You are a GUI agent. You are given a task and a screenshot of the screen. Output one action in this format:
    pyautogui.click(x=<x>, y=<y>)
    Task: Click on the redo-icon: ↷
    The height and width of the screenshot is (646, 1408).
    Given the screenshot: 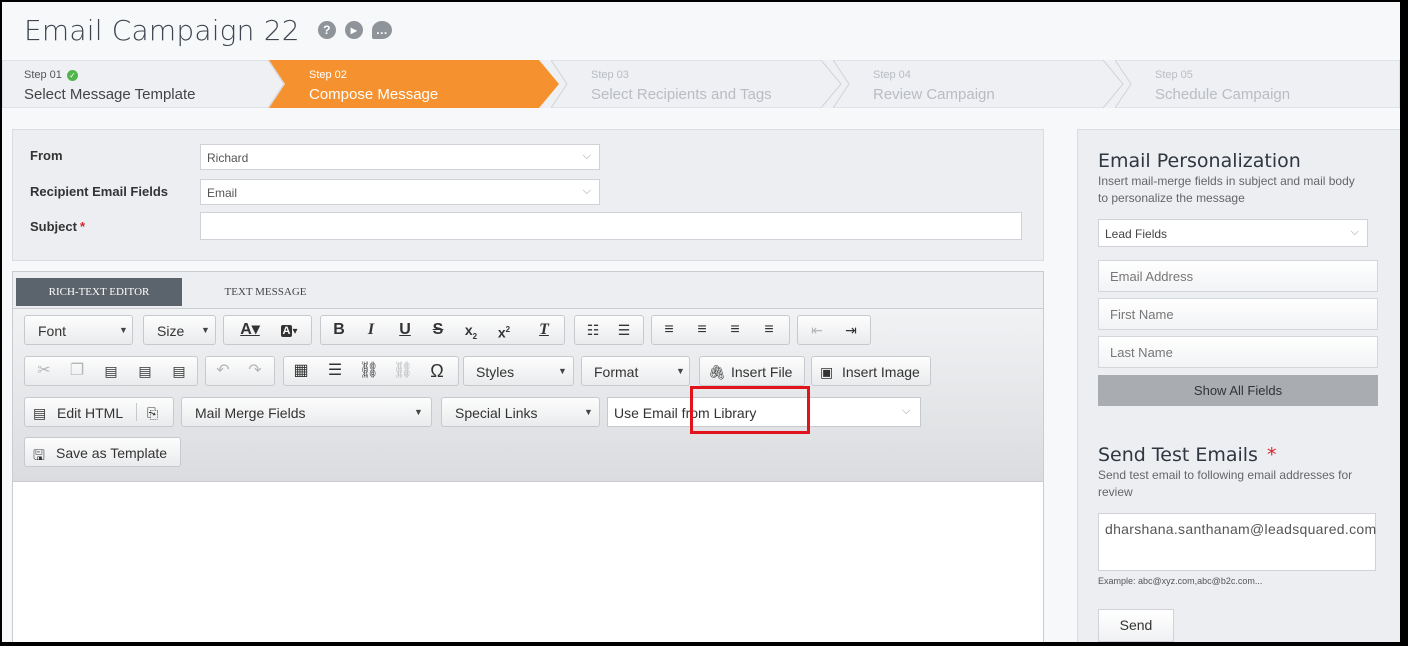 What is the action you would take?
    pyautogui.click(x=255, y=371)
    